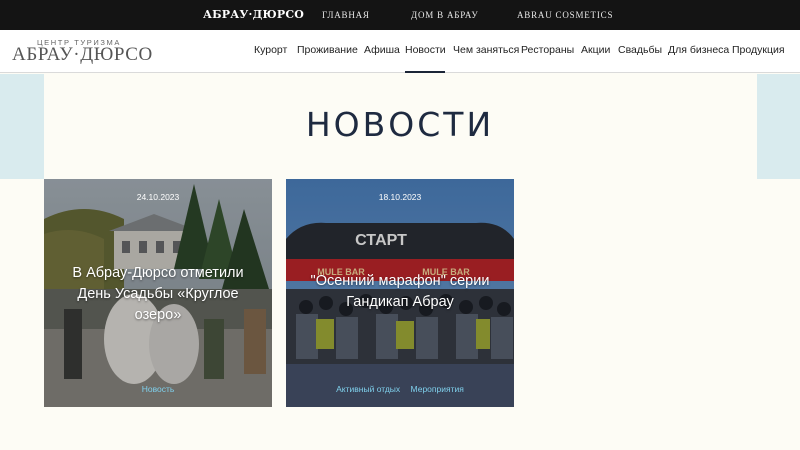 The height and width of the screenshot is (450, 800). I want to click on news-tag: Новость, so click(158, 389).